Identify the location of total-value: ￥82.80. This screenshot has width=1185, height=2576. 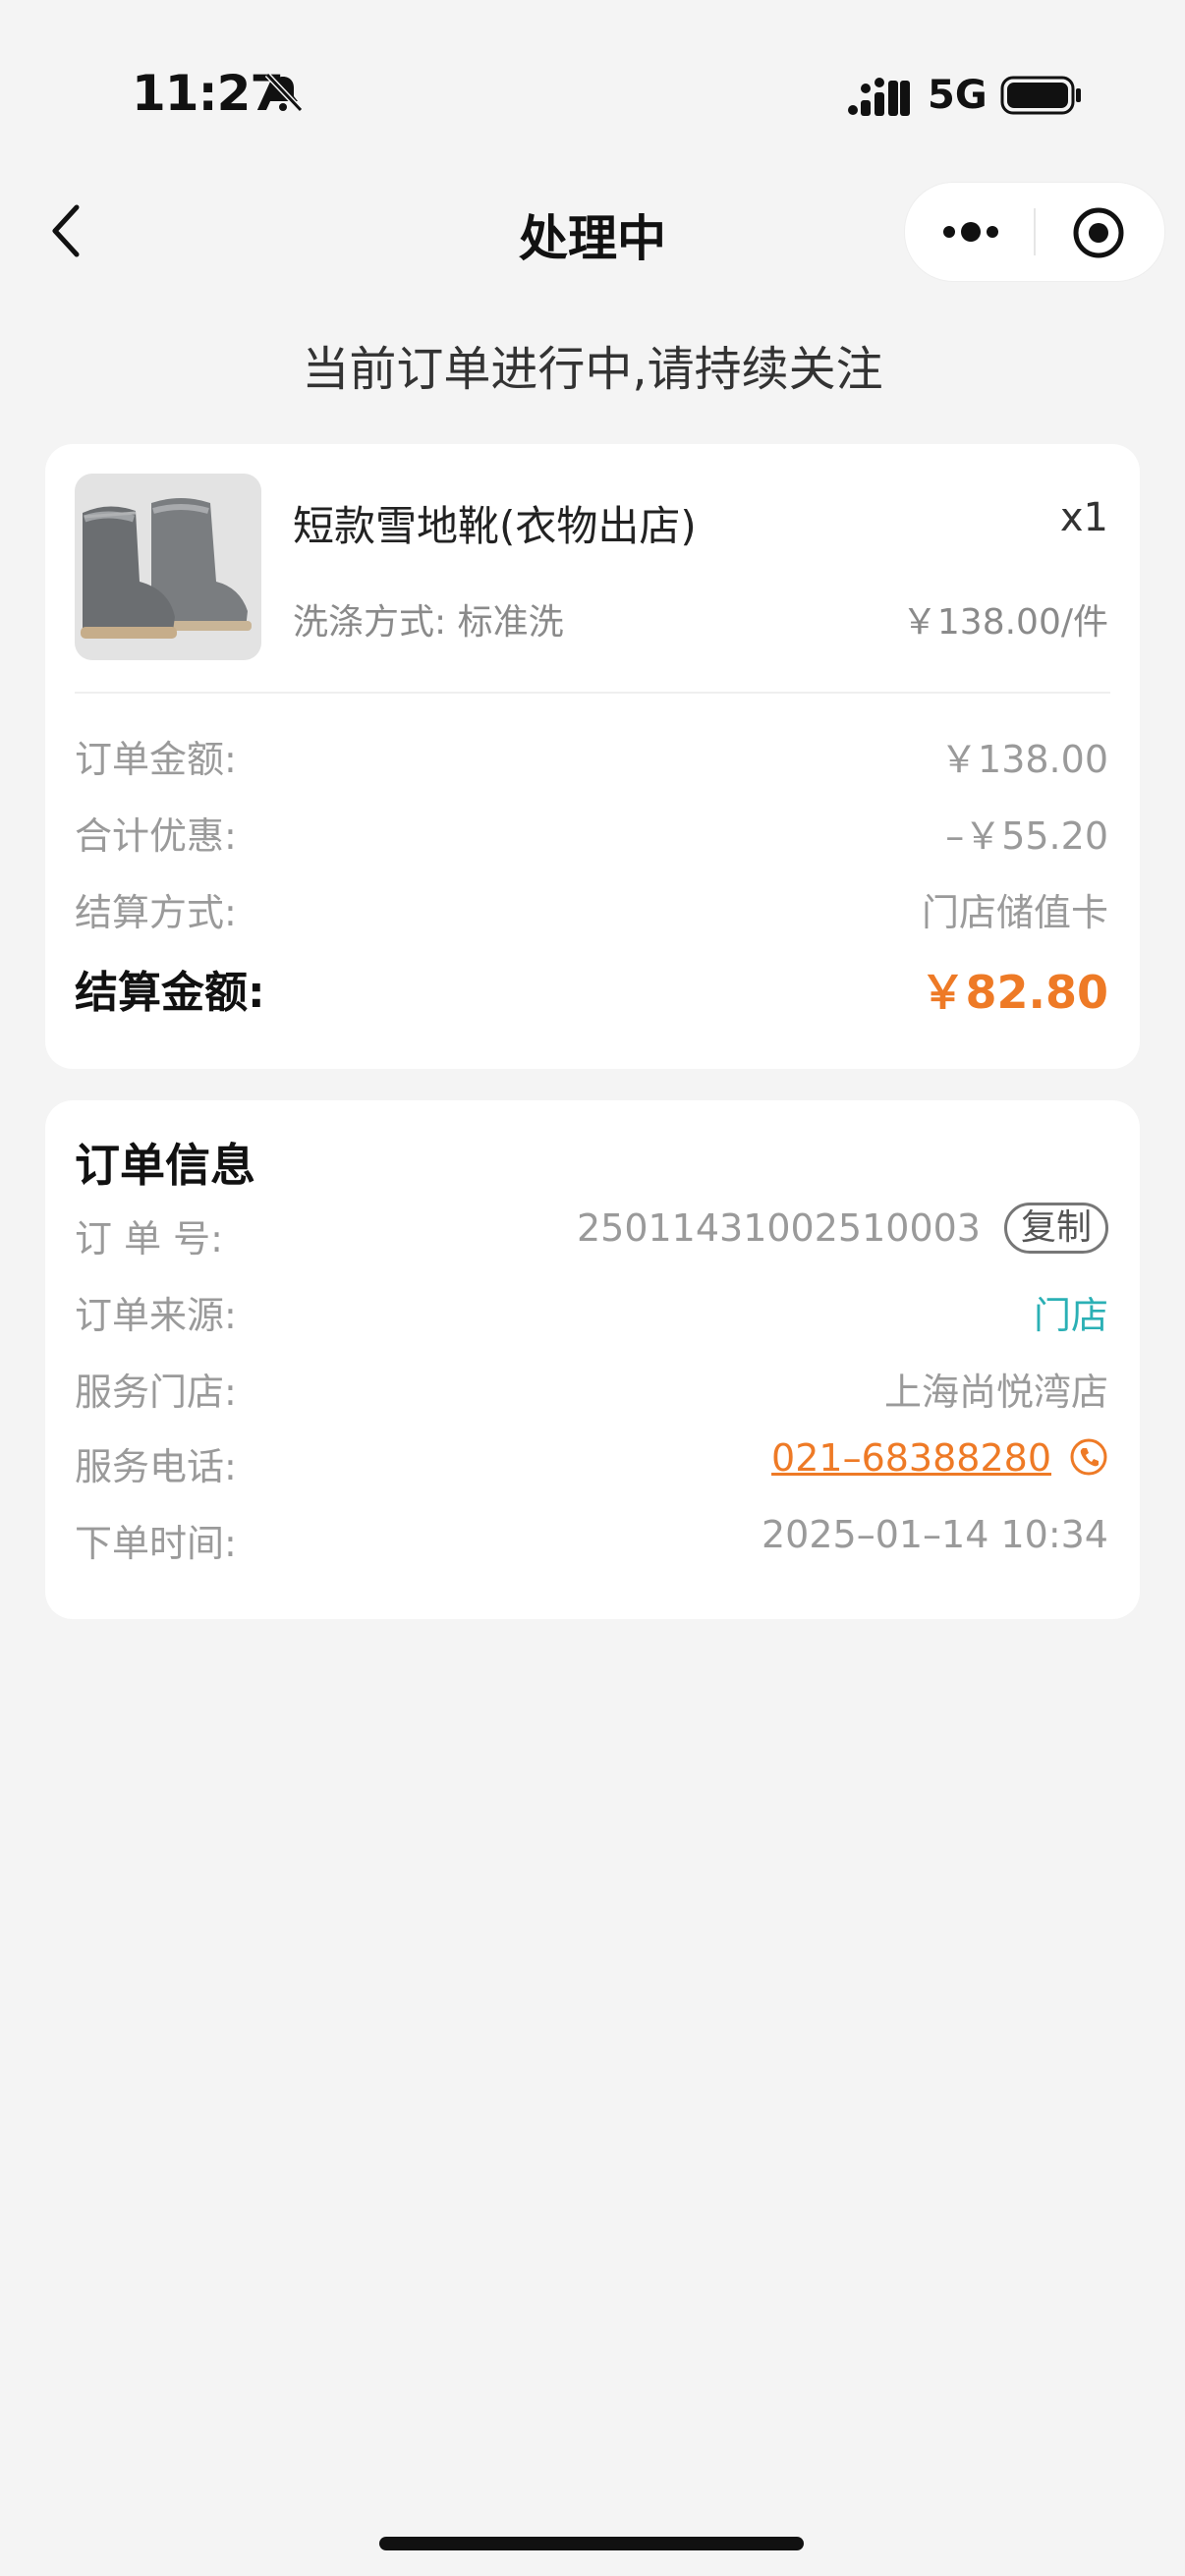
(1014, 992).